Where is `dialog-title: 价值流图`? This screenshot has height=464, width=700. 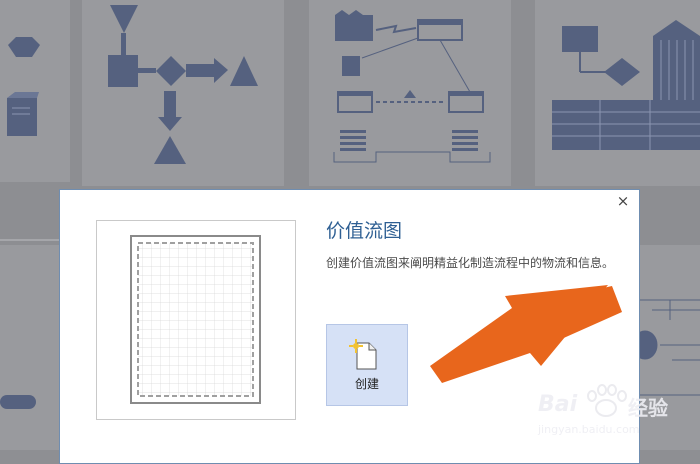
dialog-title: 价值流图 is located at coordinates (364, 231).